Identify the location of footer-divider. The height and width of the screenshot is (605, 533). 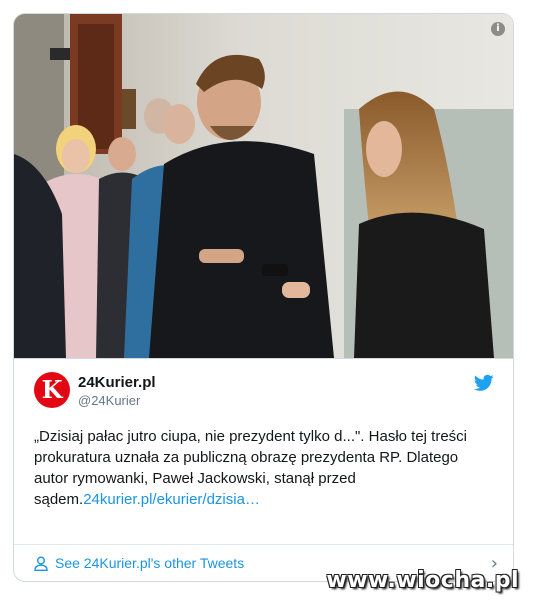
(263, 544).